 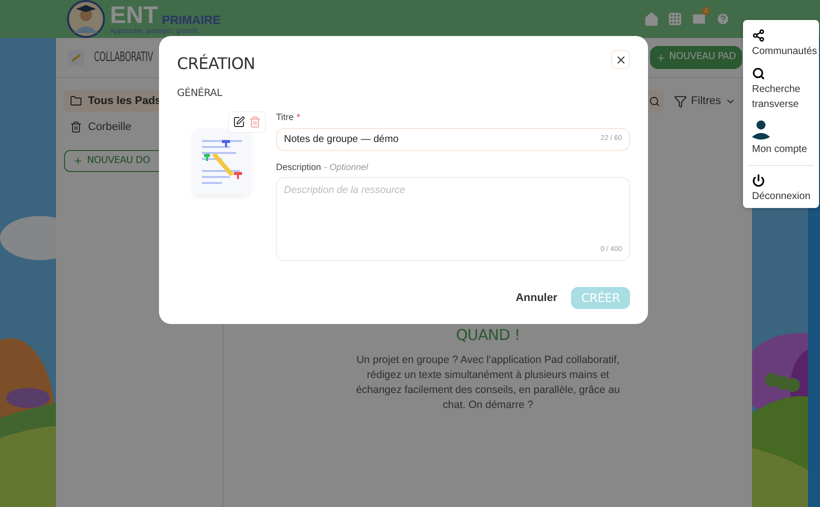 I want to click on empty-state-heading: QUAND !, so click(x=488, y=335).